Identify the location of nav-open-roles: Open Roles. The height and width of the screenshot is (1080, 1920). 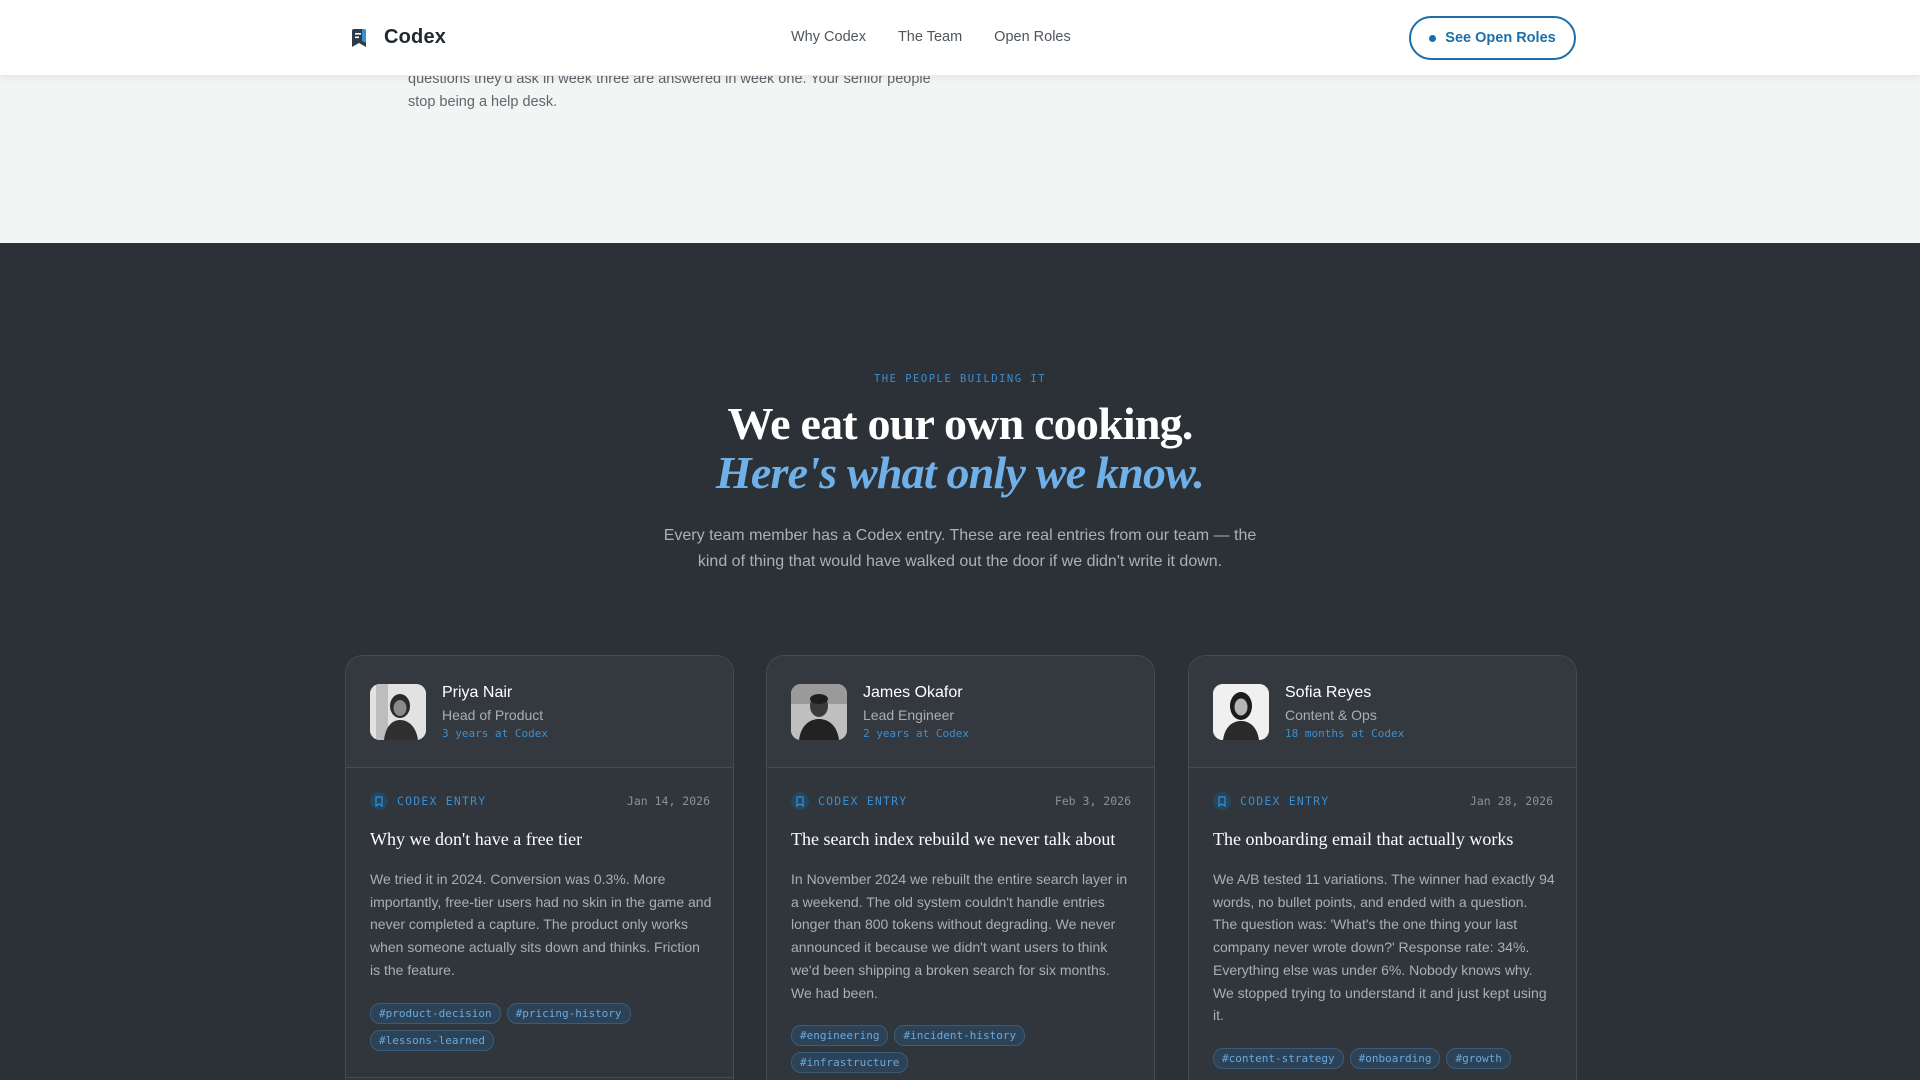
(1032, 37).